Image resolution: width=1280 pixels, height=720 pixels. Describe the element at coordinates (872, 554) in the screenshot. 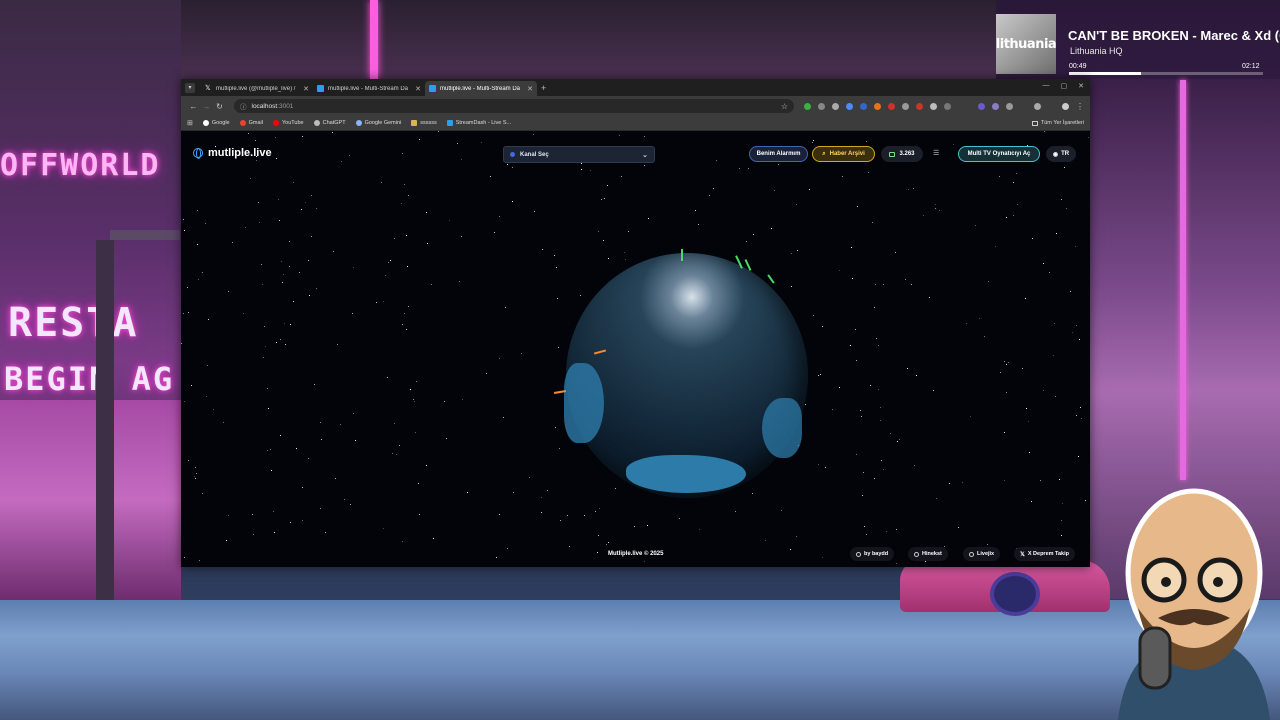

I see `footer-link-baydd: by baydd` at that location.